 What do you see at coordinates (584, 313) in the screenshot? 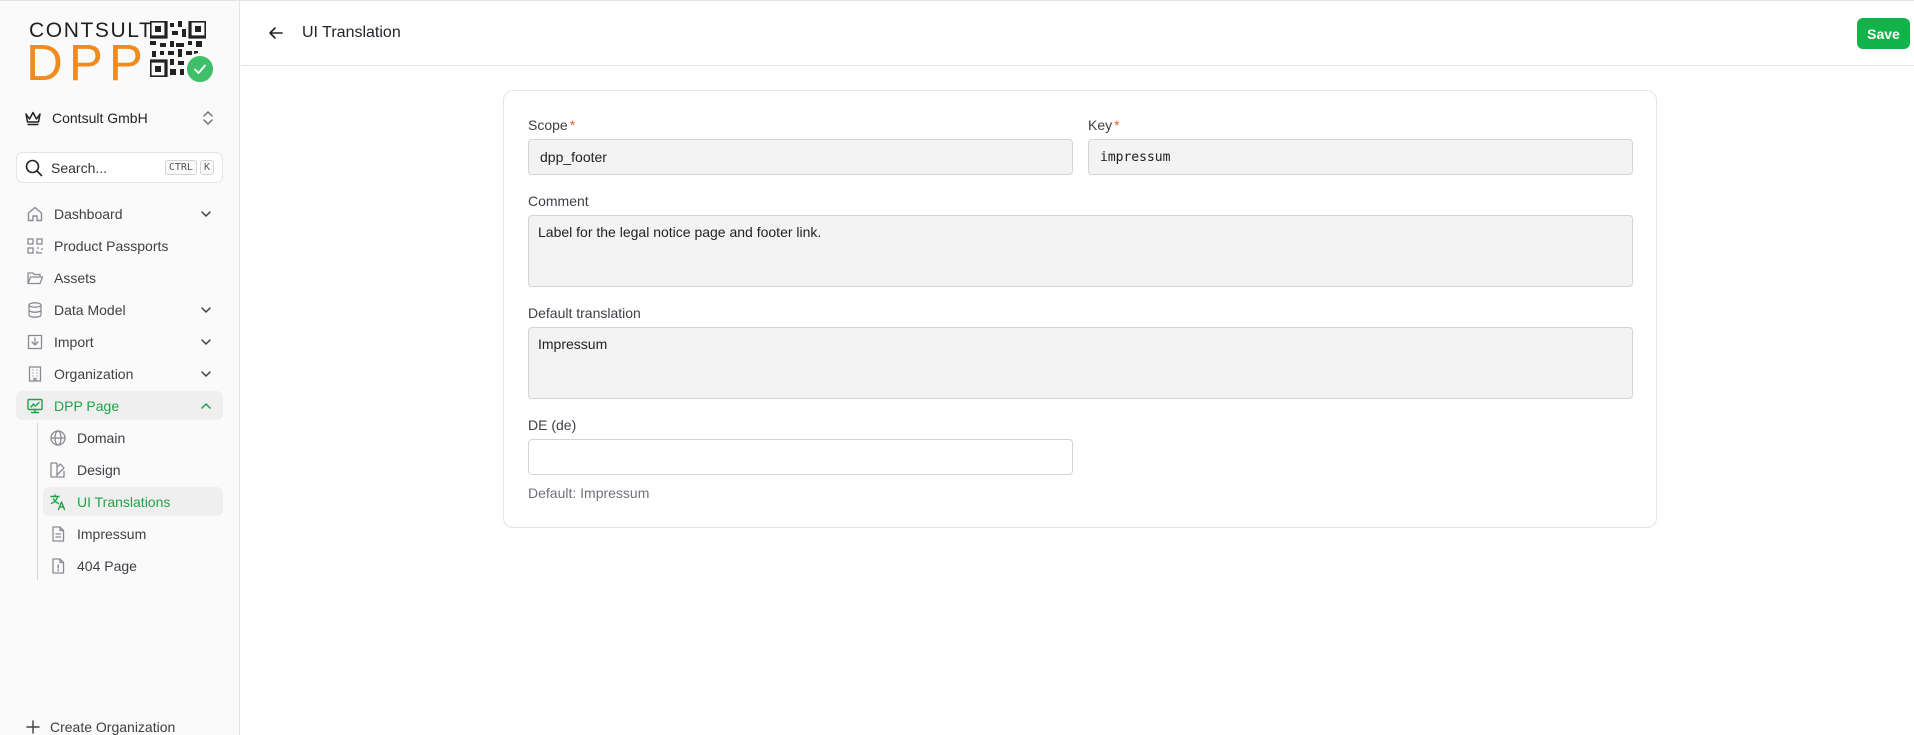
I see `default-translation-label: Default translation` at bounding box center [584, 313].